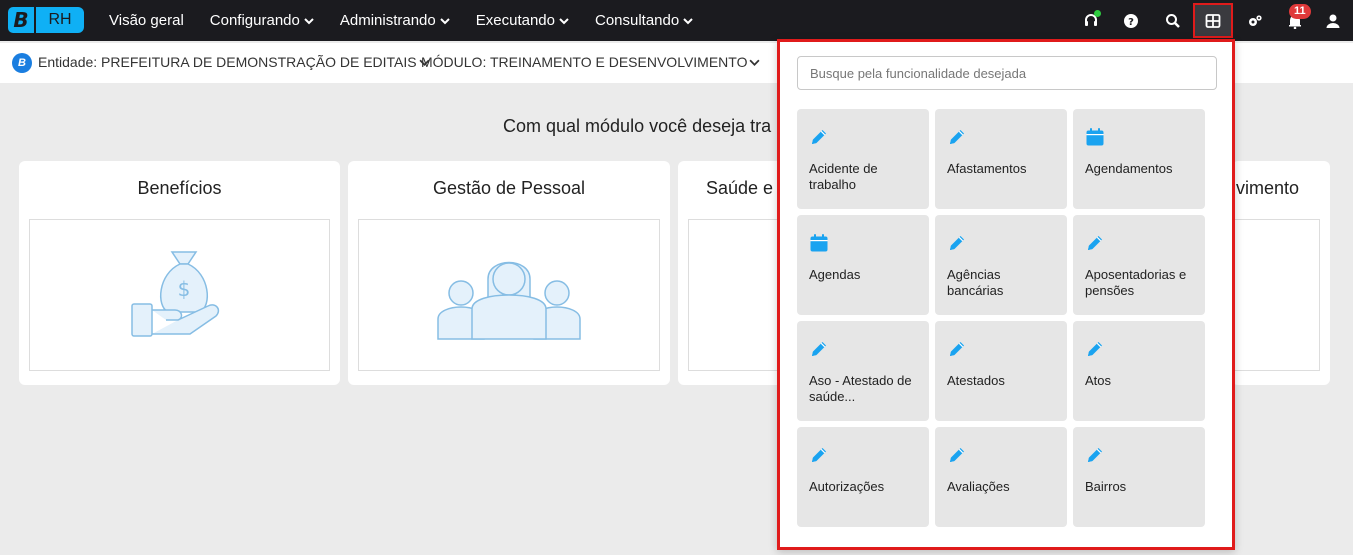 This screenshot has height=555, width=1353. I want to click on functionality-tile: Agências bancárias, so click(1001, 265).